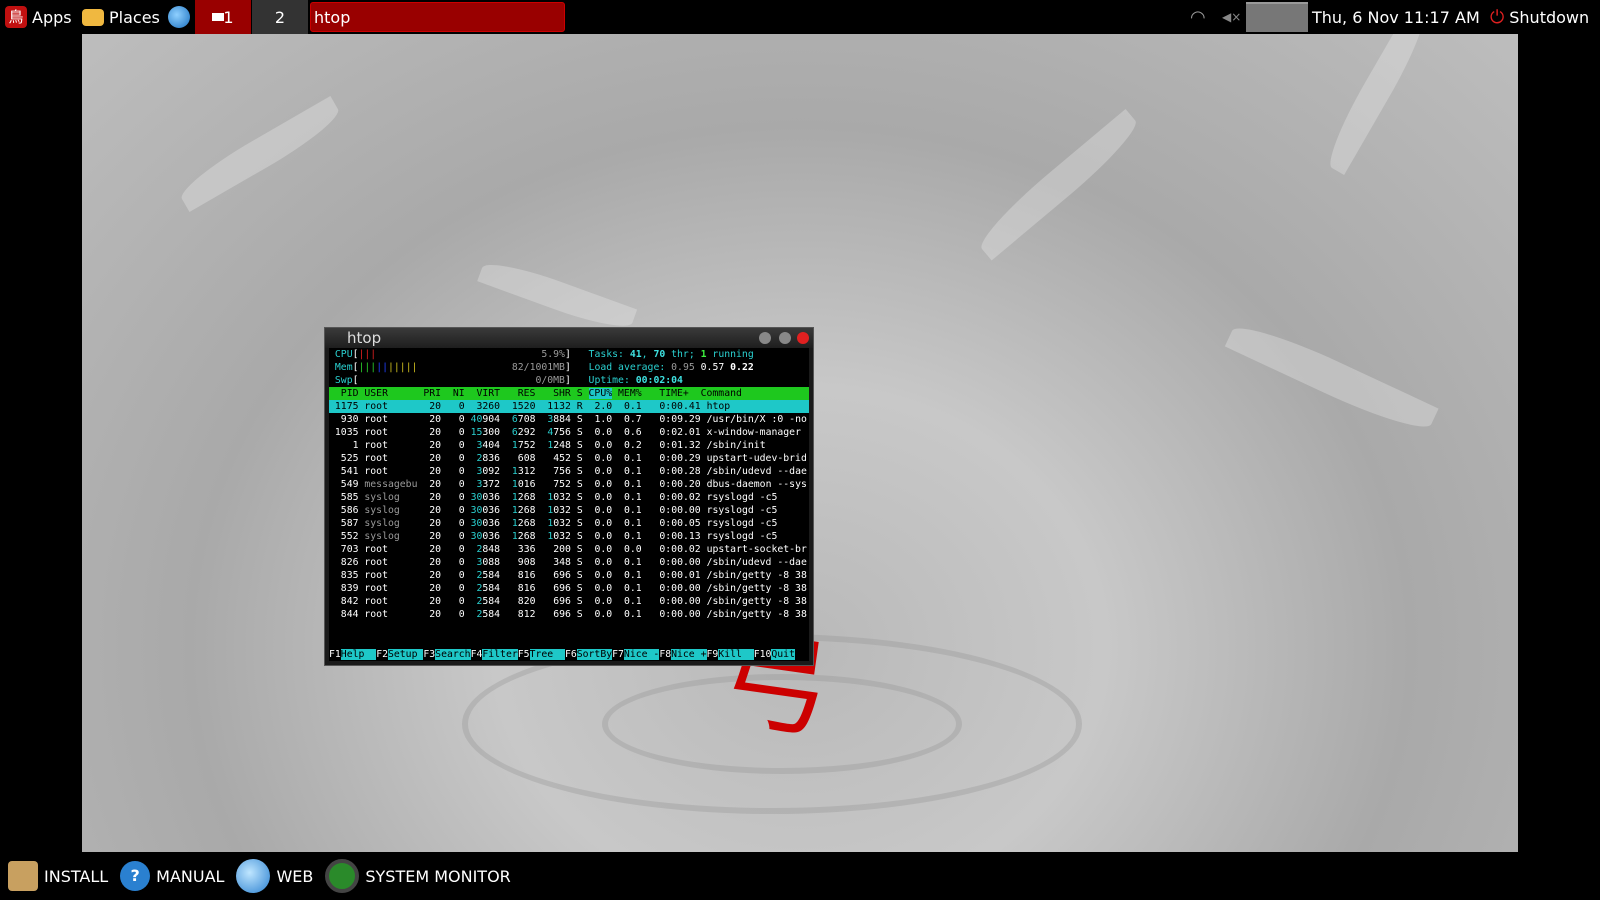  Describe the element at coordinates (594, 654) in the screenshot. I see `fkey-label: SortBy` at that location.